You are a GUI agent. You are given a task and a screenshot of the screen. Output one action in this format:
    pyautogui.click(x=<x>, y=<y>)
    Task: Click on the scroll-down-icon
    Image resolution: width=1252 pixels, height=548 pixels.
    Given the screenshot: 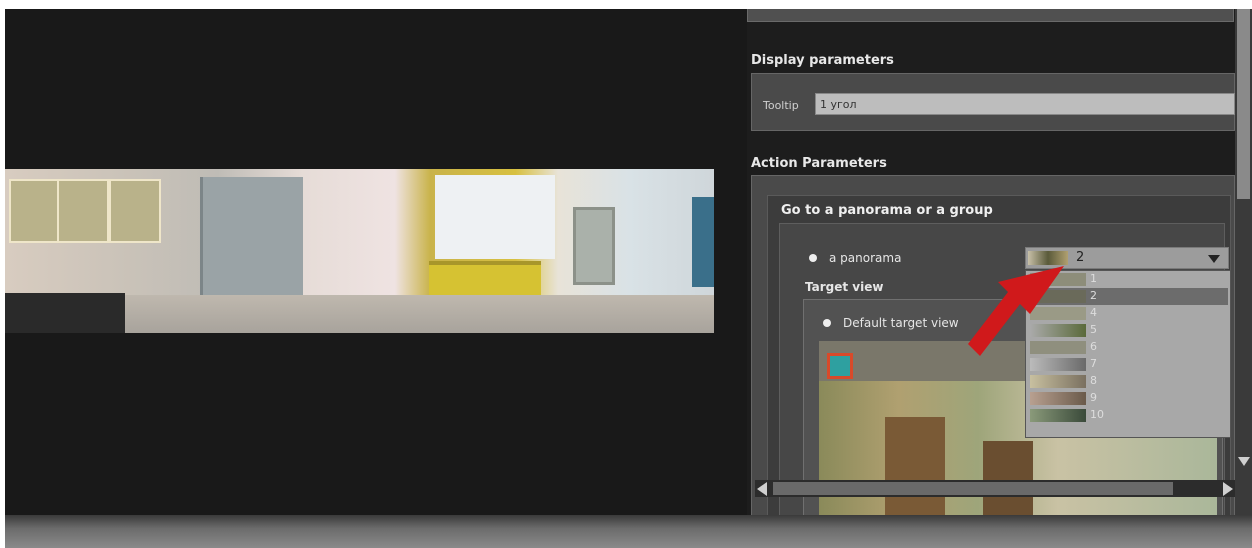 What is the action you would take?
    pyautogui.click(x=1244, y=461)
    